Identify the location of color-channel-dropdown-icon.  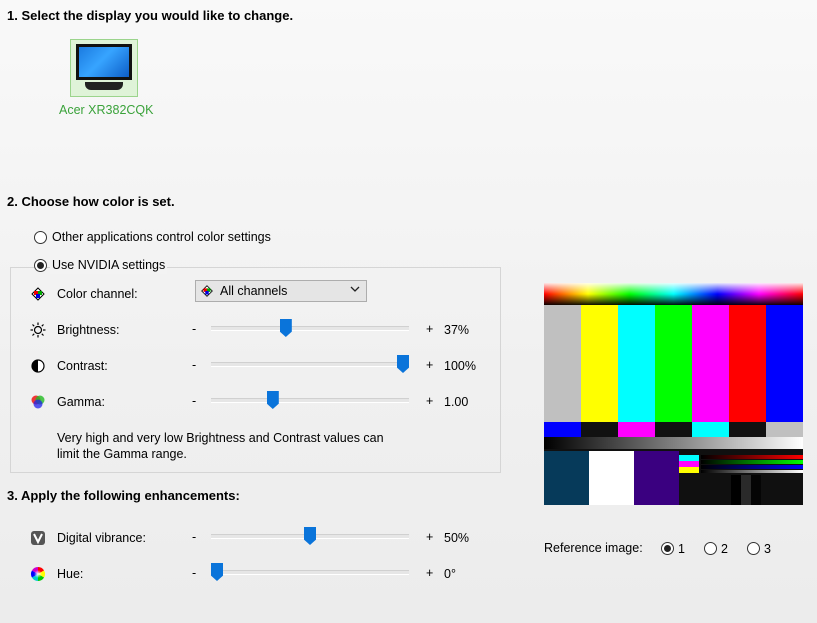
(207, 291).